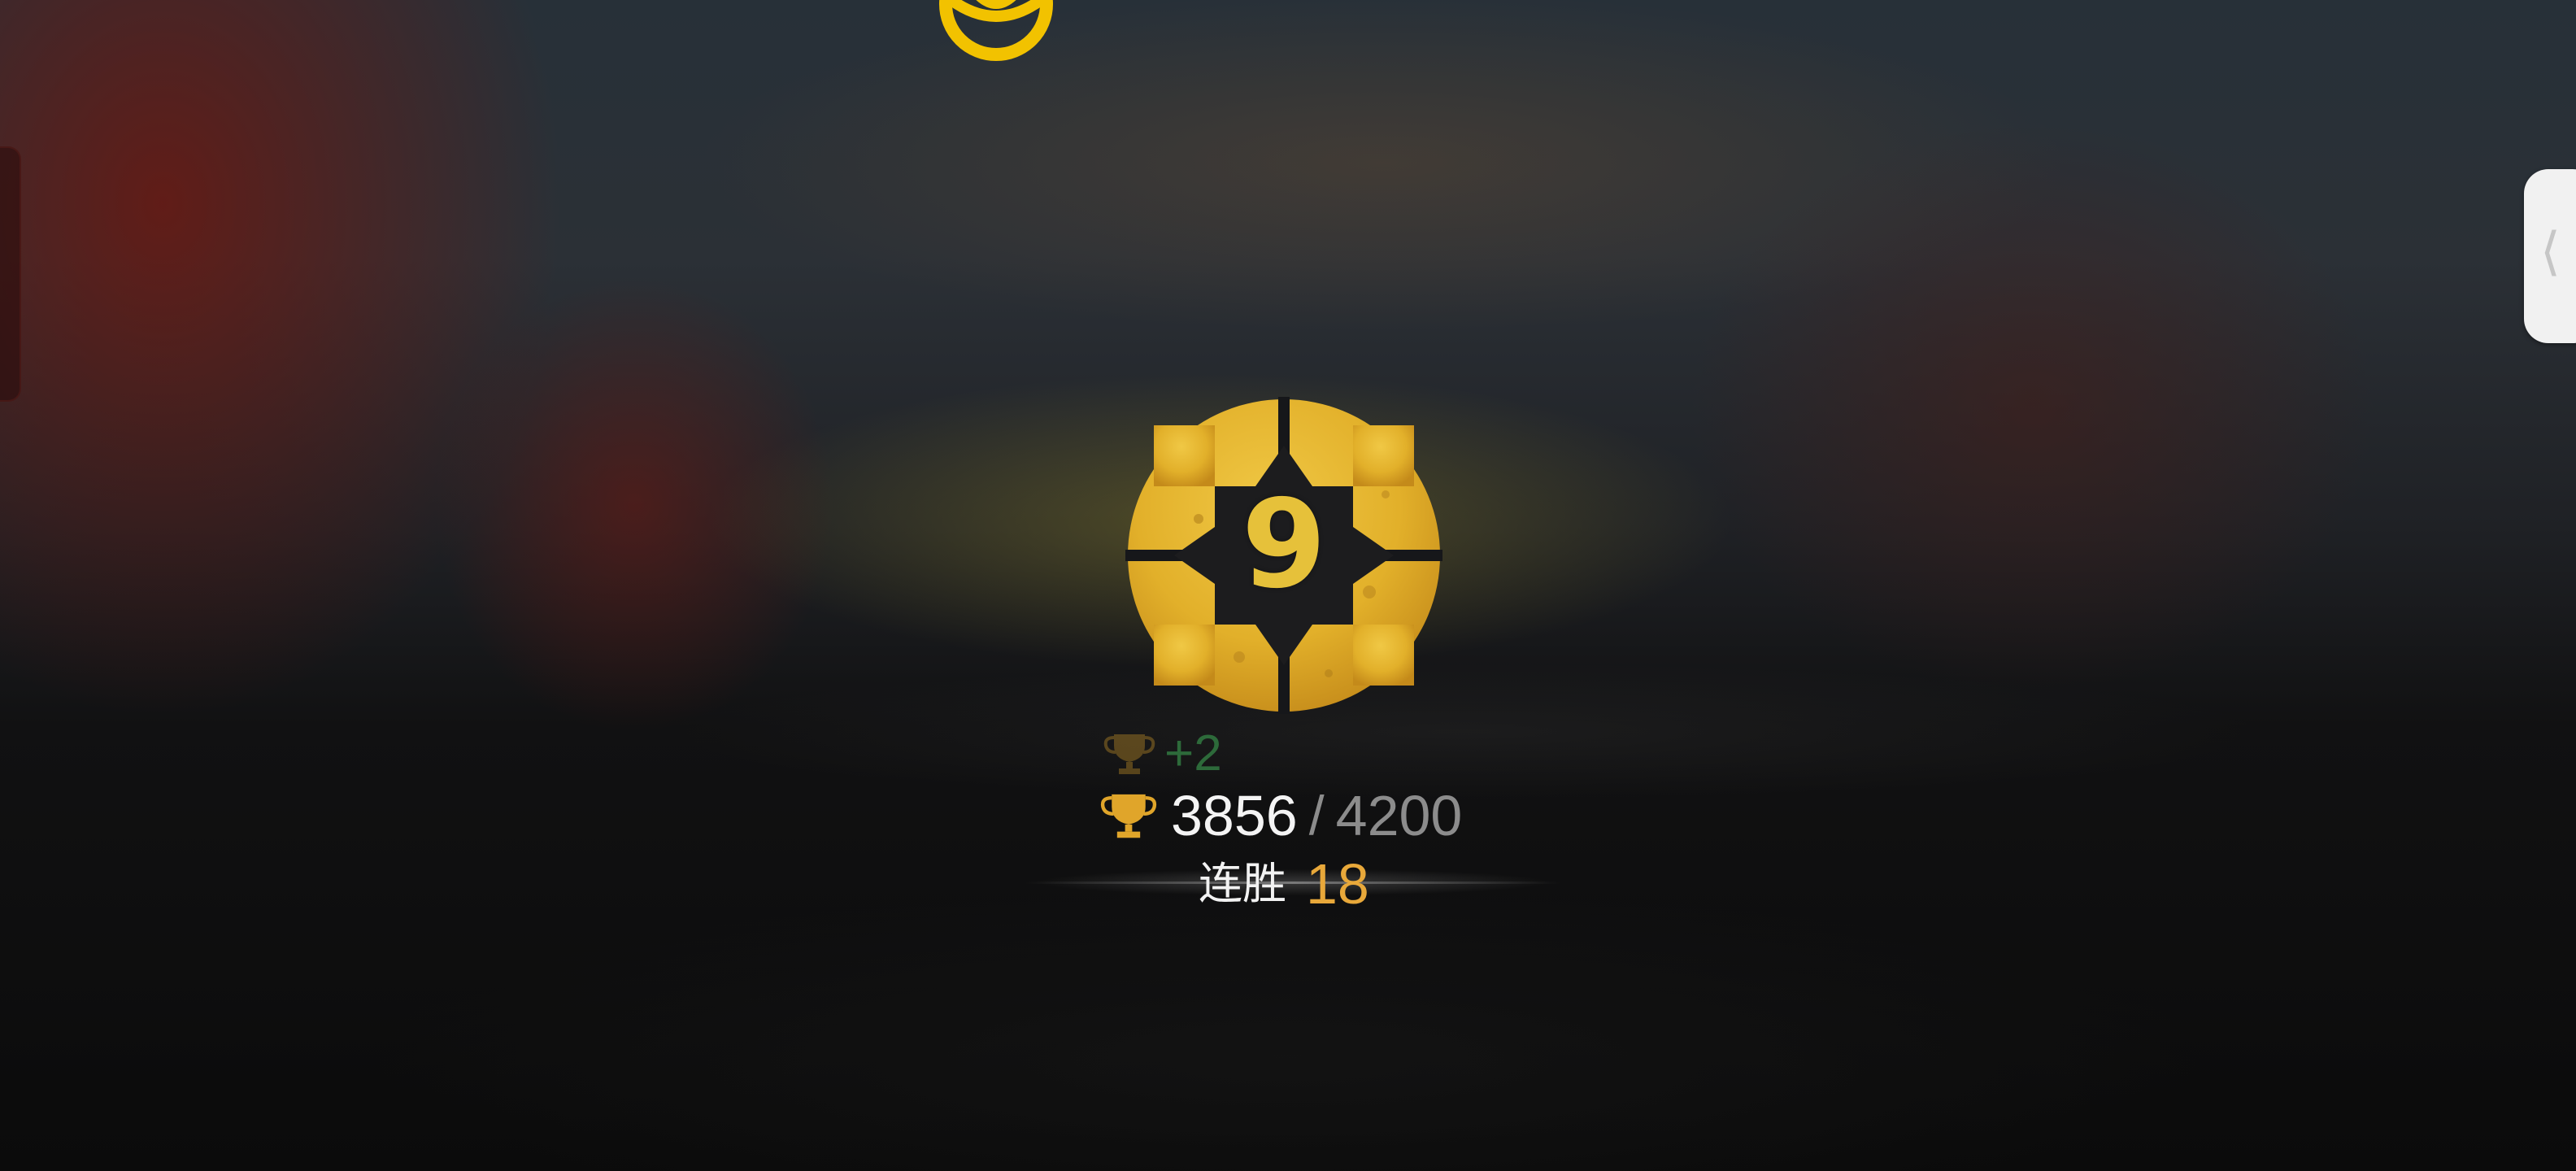 This screenshot has width=2576, height=1171. What do you see at coordinates (1234, 815) in the screenshot?
I see `trophy-score-current: 3856` at bounding box center [1234, 815].